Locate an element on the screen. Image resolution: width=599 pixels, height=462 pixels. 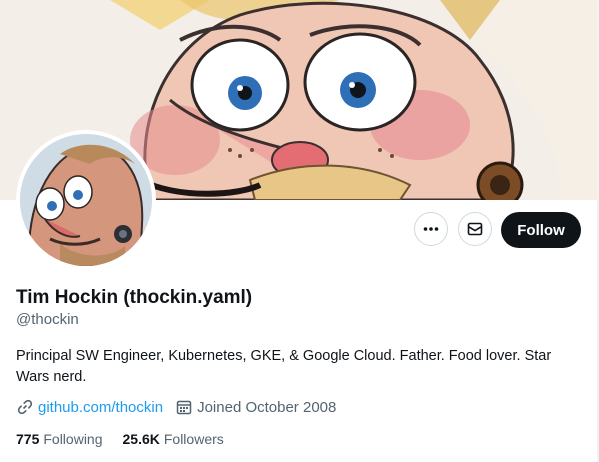
website-link: github.com/thockin is located at coordinates (100, 407).